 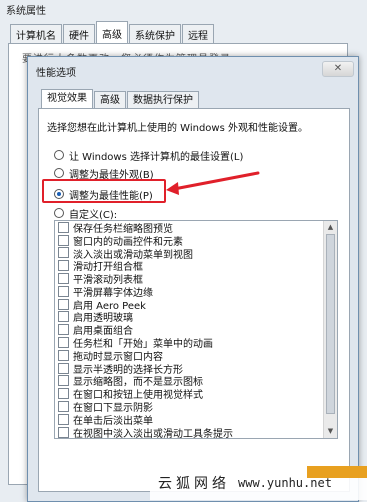 What do you see at coordinates (110, 100) in the screenshot?
I see `tab-dialog-advanced: 高级` at bounding box center [110, 100].